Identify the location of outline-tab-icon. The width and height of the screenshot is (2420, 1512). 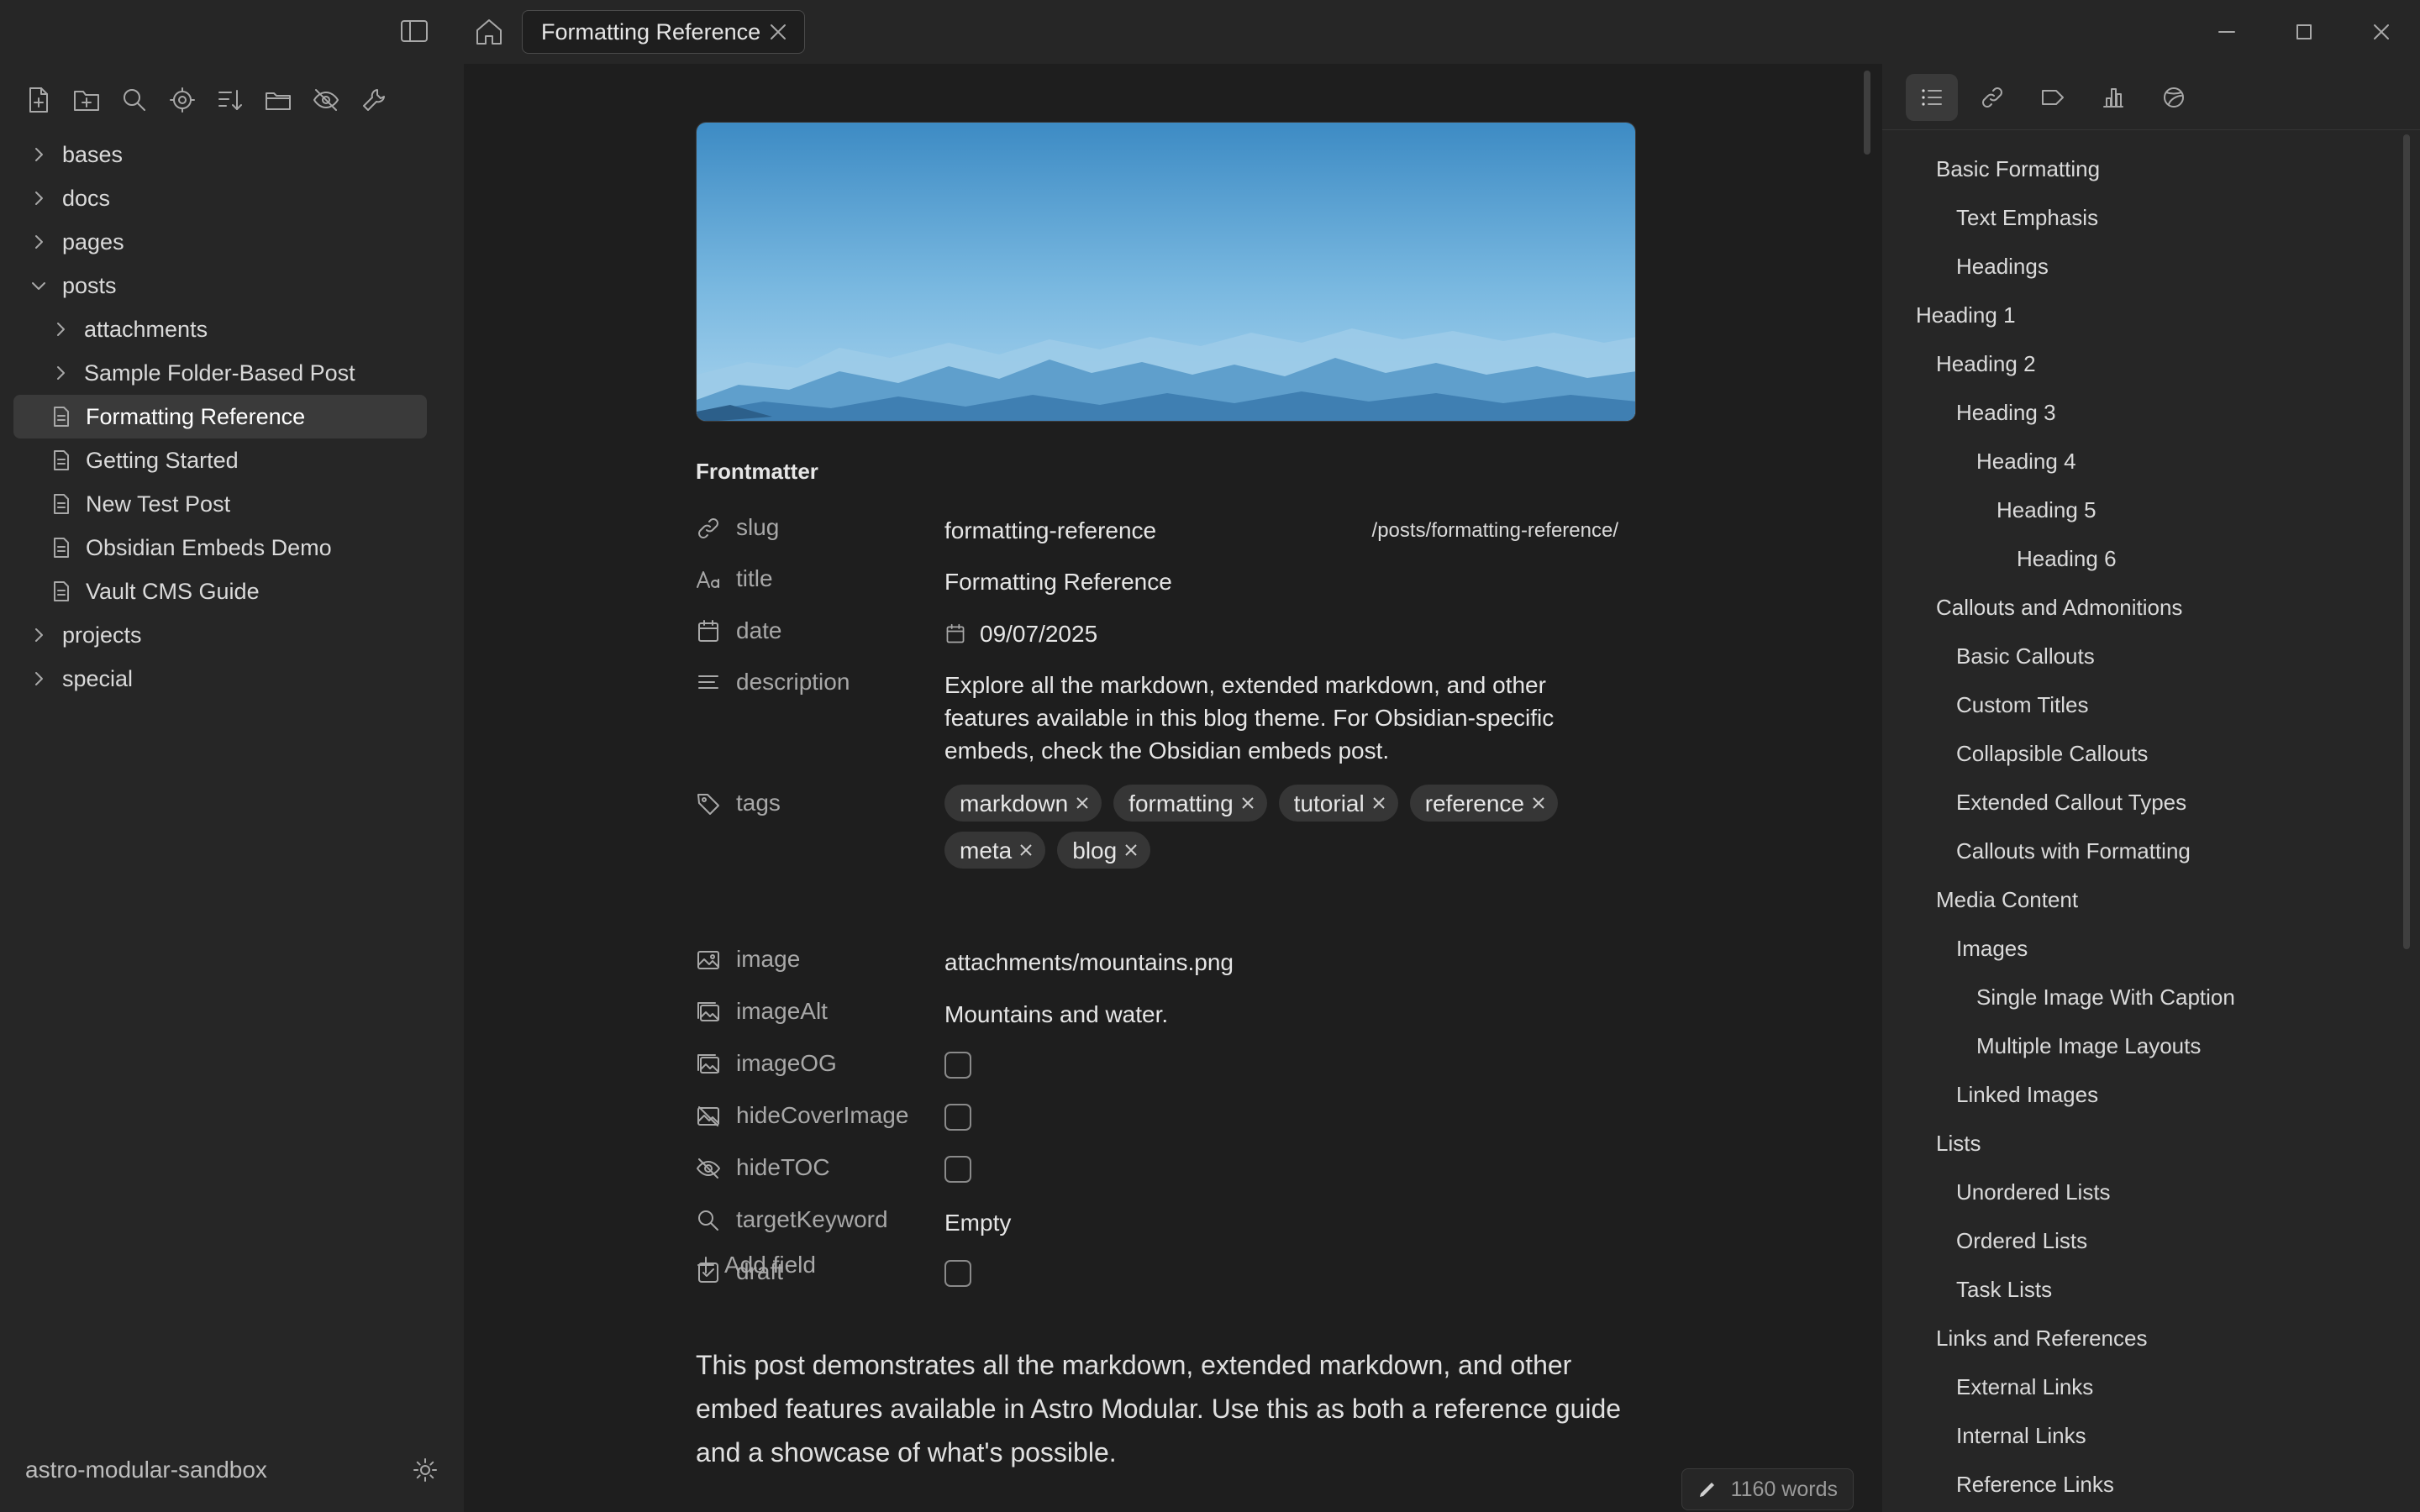
(1932, 97).